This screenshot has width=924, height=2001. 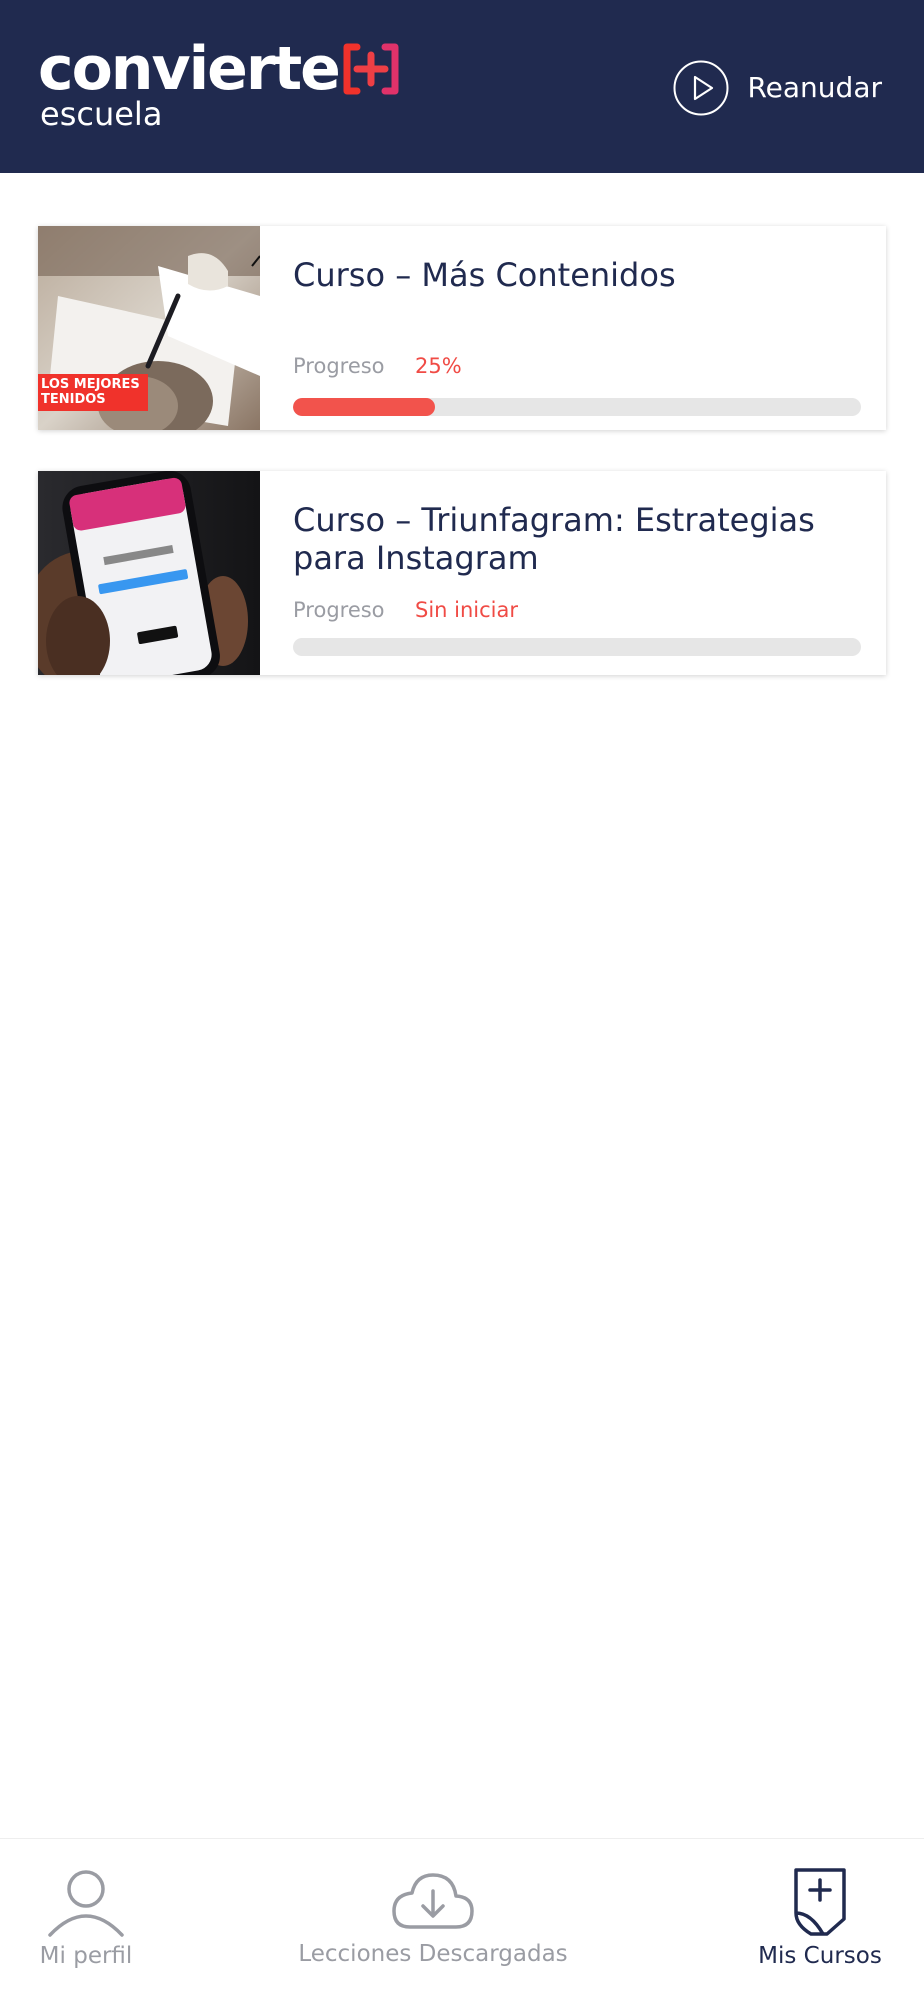 What do you see at coordinates (101, 114) in the screenshot?
I see `logo-subtitle: escuela` at bounding box center [101, 114].